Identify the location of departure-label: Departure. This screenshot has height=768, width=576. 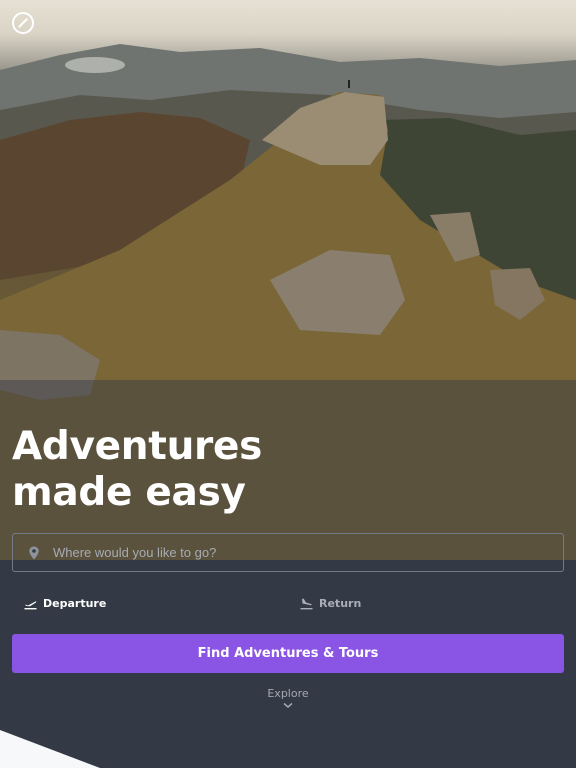
(75, 603).